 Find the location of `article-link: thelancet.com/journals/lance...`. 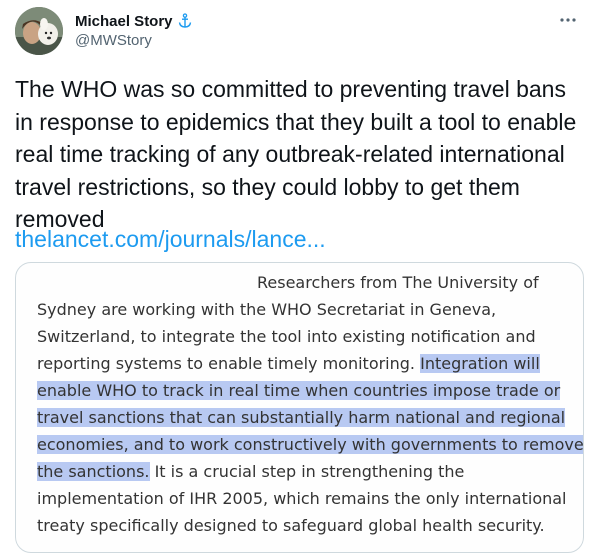

article-link: thelancet.com/journals/lance... is located at coordinates (170, 239).